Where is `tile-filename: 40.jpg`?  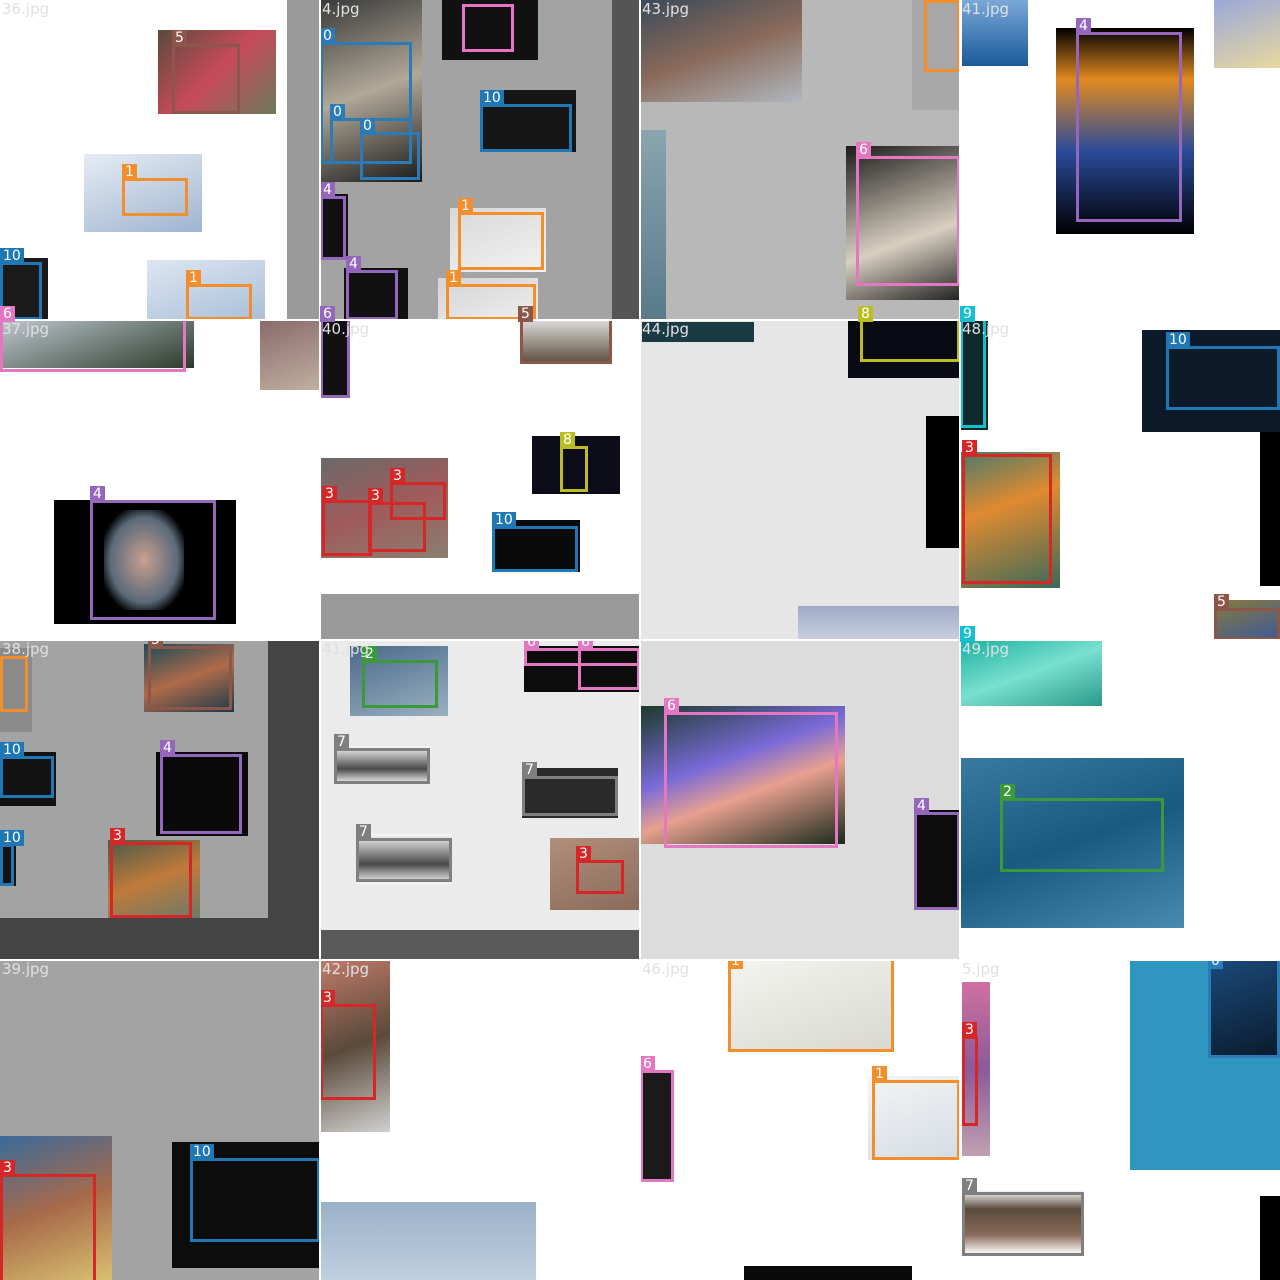
tile-filename: 40.jpg is located at coordinates (346, 329).